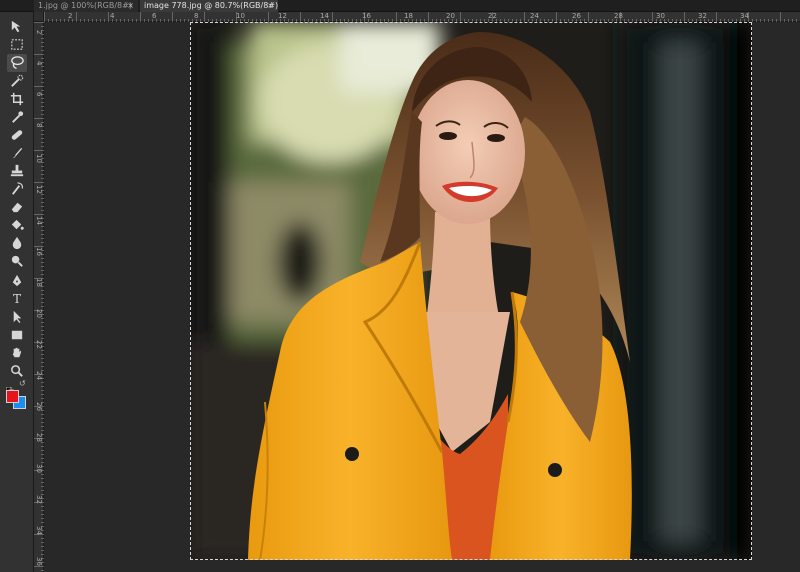 This screenshot has width=800, height=572. I want to click on quick-selection-tool, so click(17, 81).